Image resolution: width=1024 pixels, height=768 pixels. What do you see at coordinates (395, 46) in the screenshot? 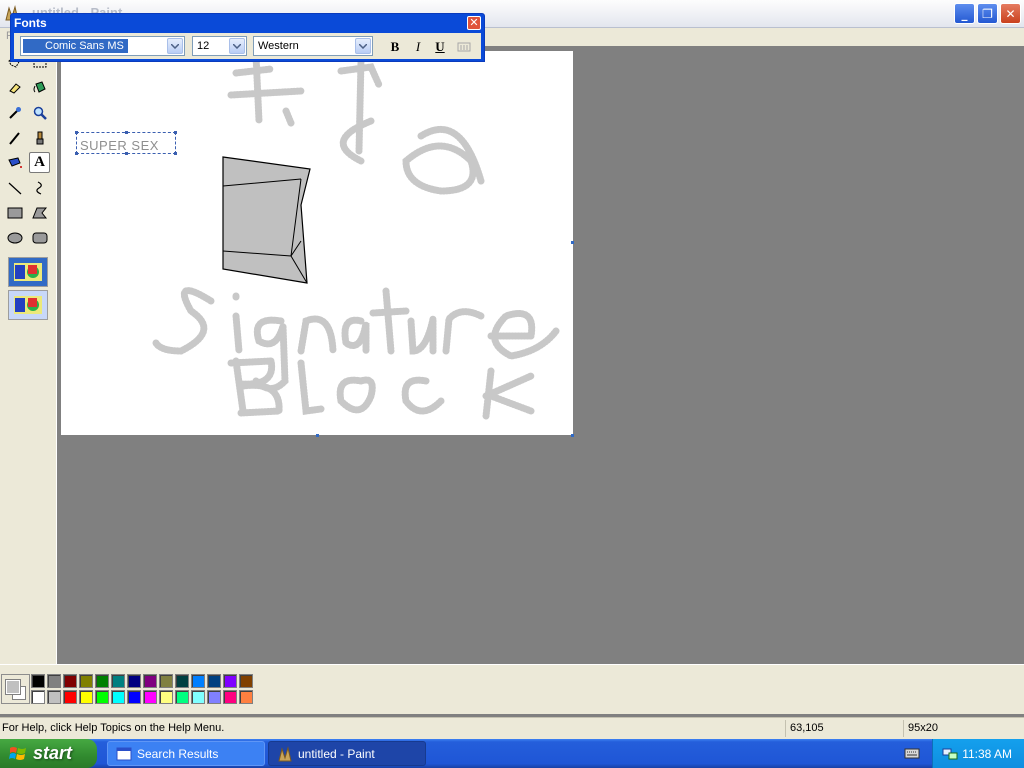
I see `bold-button: B` at bounding box center [395, 46].